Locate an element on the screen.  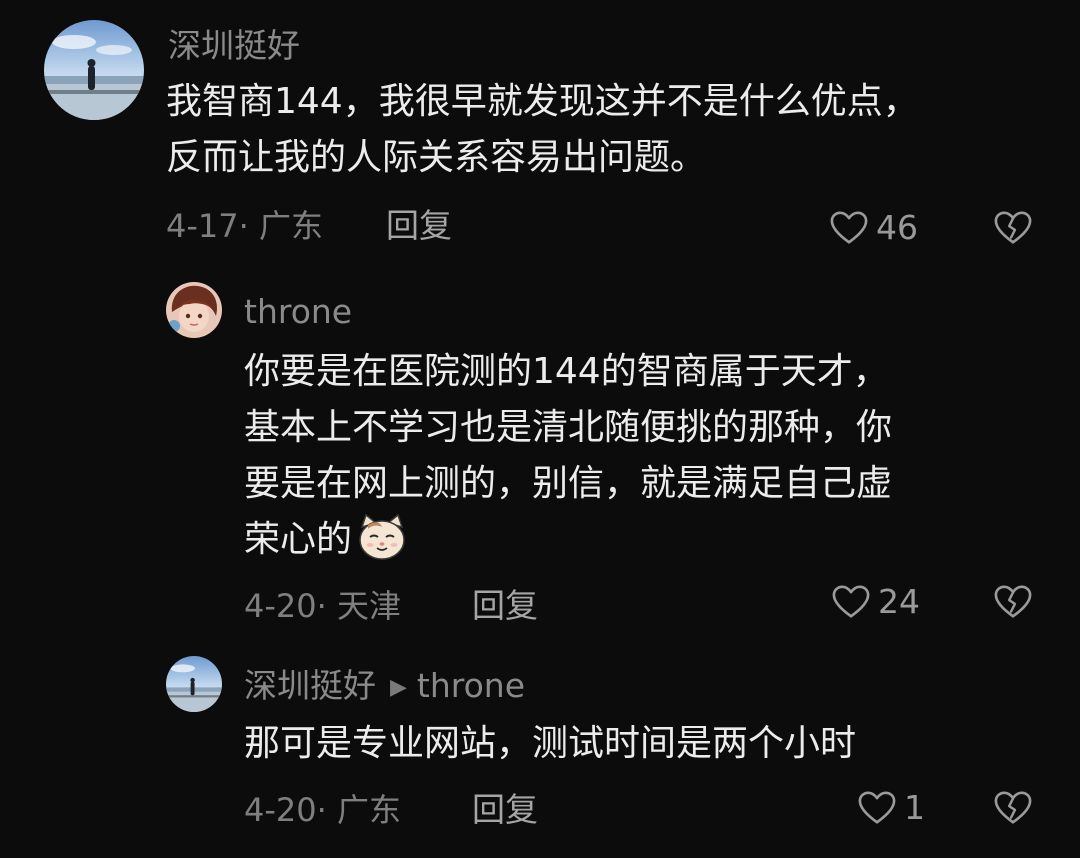
like-button: 1 is located at coordinates (891, 808).